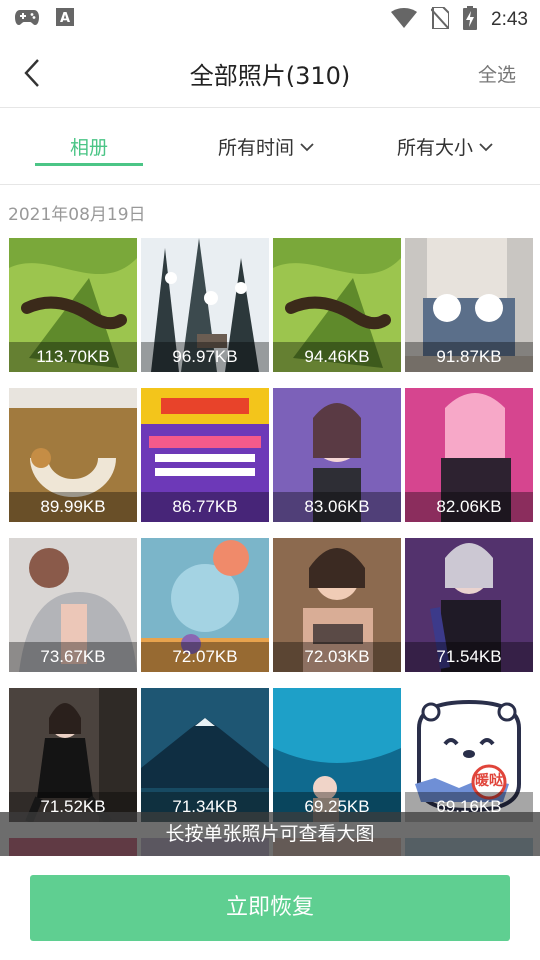 Image resolution: width=540 pixels, height=960 pixels. What do you see at coordinates (73, 455) in the screenshot?
I see `photo-tile: 89.99KB` at bounding box center [73, 455].